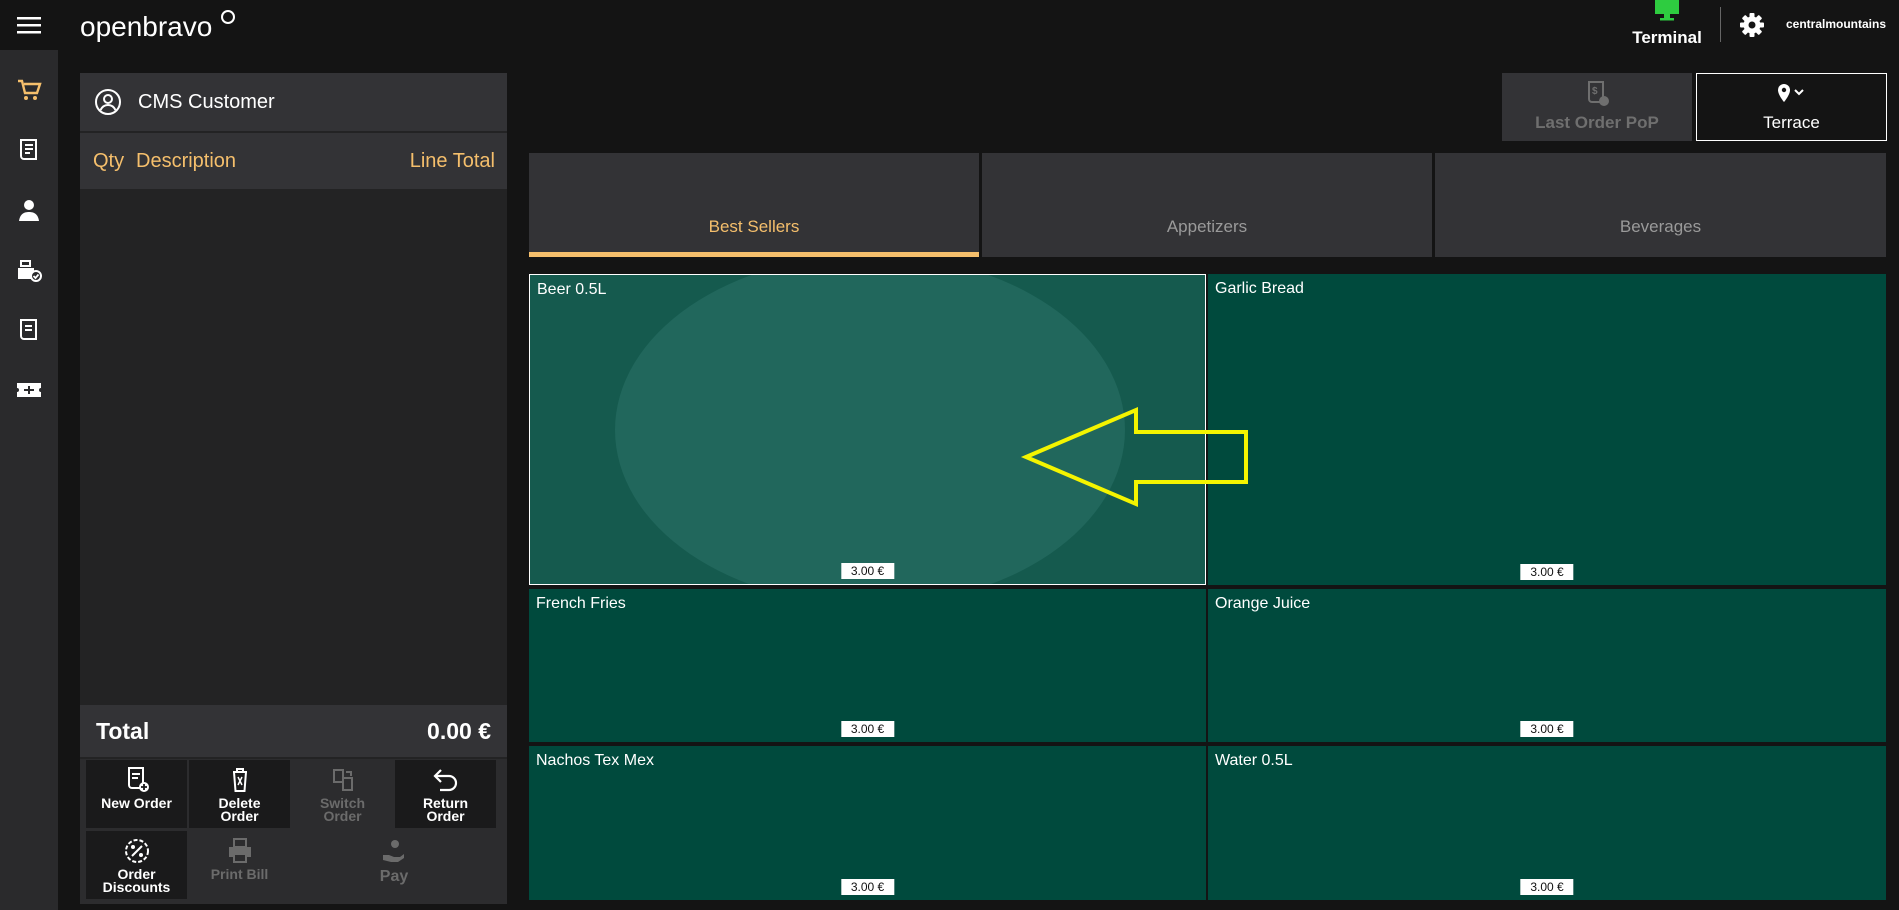  What do you see at coordinates (138, 779) in the screenshot?
I see `new-order-icon` at bounding box center [138, 779].